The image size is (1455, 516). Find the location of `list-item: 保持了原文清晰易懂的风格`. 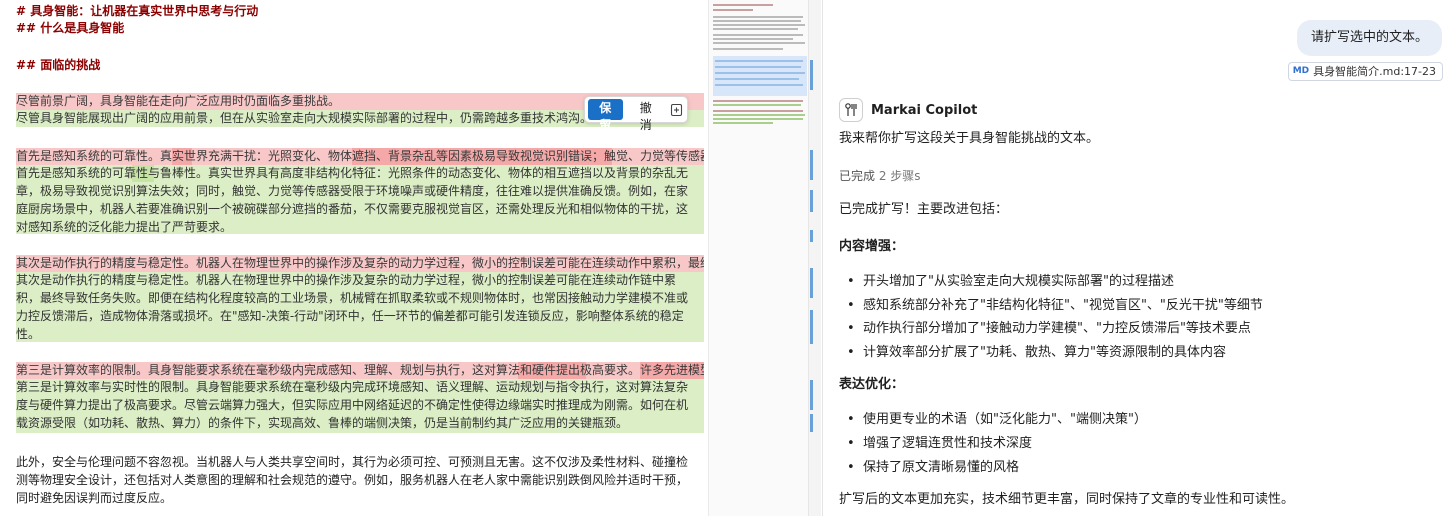

list-item: 保持了原文清晰易懂的风格 is located at coordinates (933, 468).